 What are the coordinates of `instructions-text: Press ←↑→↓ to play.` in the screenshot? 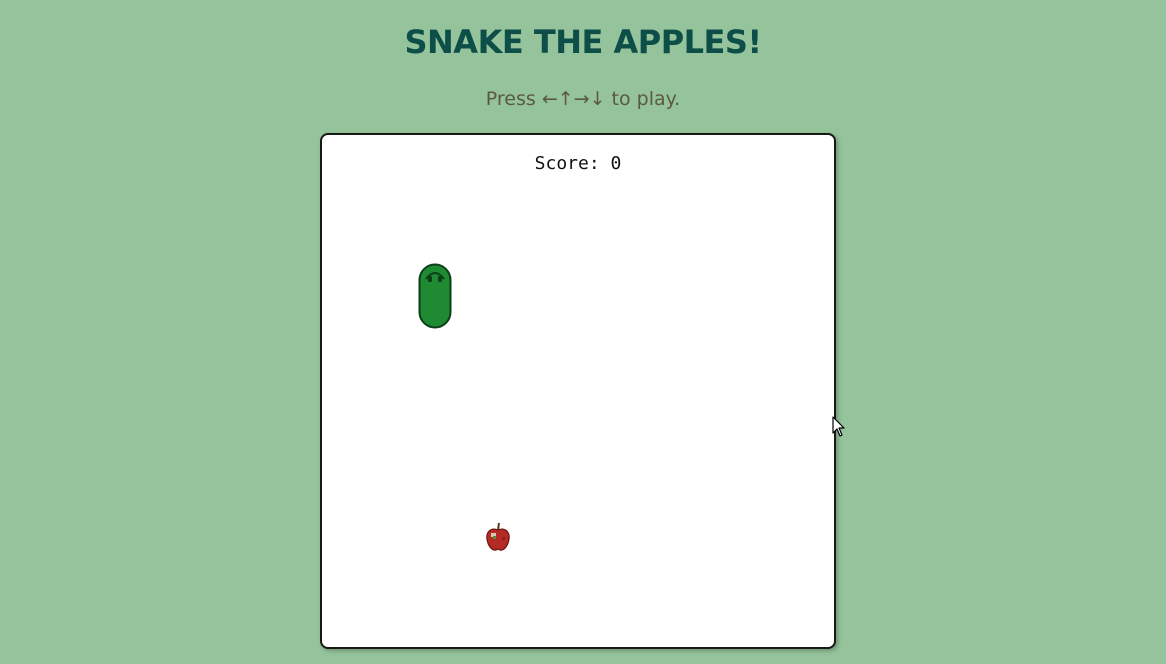 It's located at (583, 99).